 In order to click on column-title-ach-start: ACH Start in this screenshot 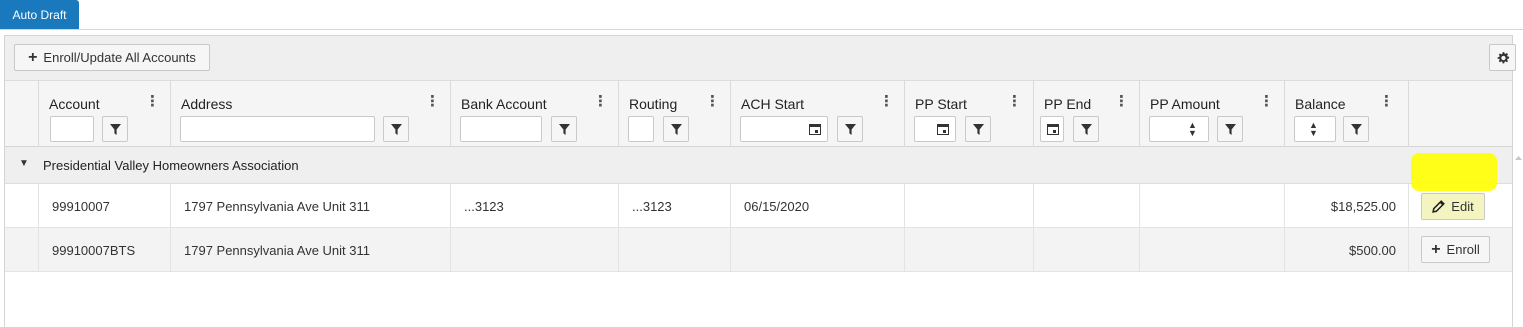, I will do `click(773, 104)`.